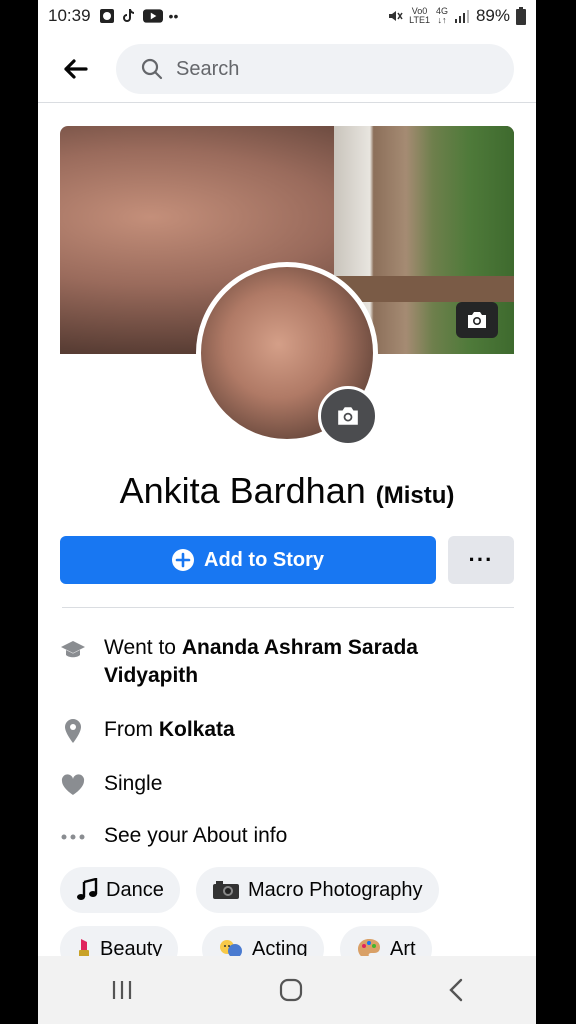  Describe the element at coordinates (128, 15) in the screenshot. I see `tiktok-icon` at that location.